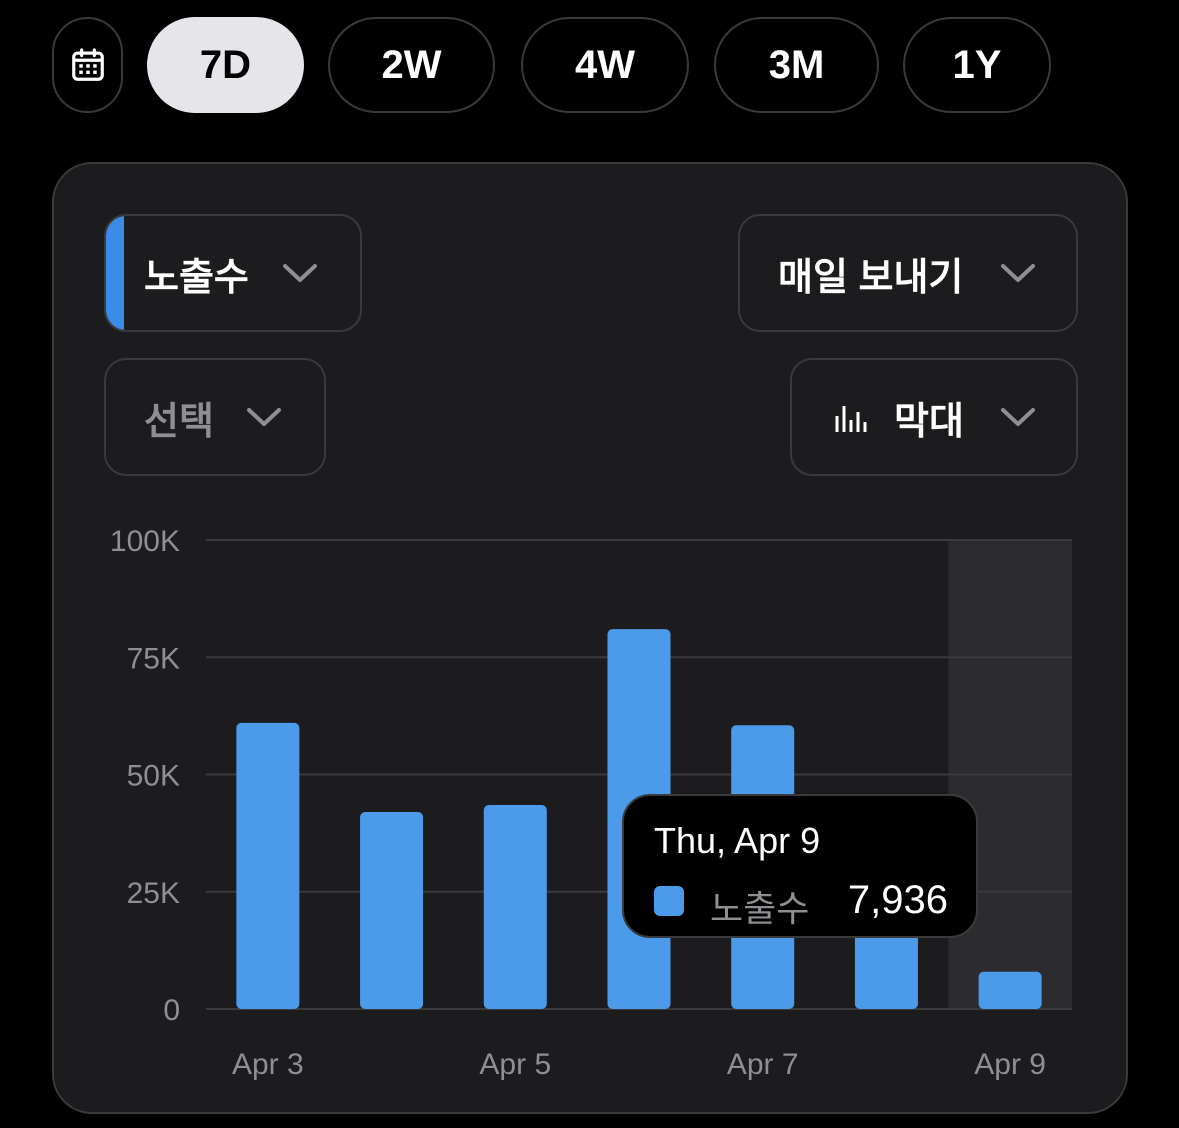  Describe the element at coordinates (669, 901) in the screenshot. I see `tooltip-series-swatch` at that location.